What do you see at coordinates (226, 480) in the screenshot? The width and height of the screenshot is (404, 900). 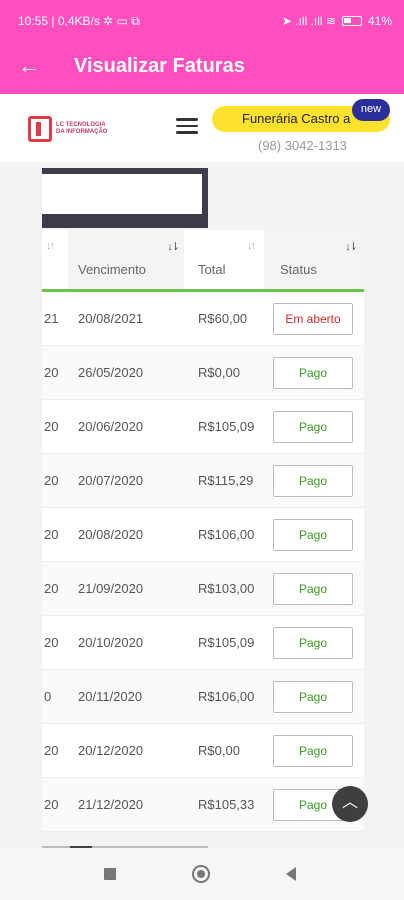 I see `cell-total: R$115,29` at bounding box center [226, 480].